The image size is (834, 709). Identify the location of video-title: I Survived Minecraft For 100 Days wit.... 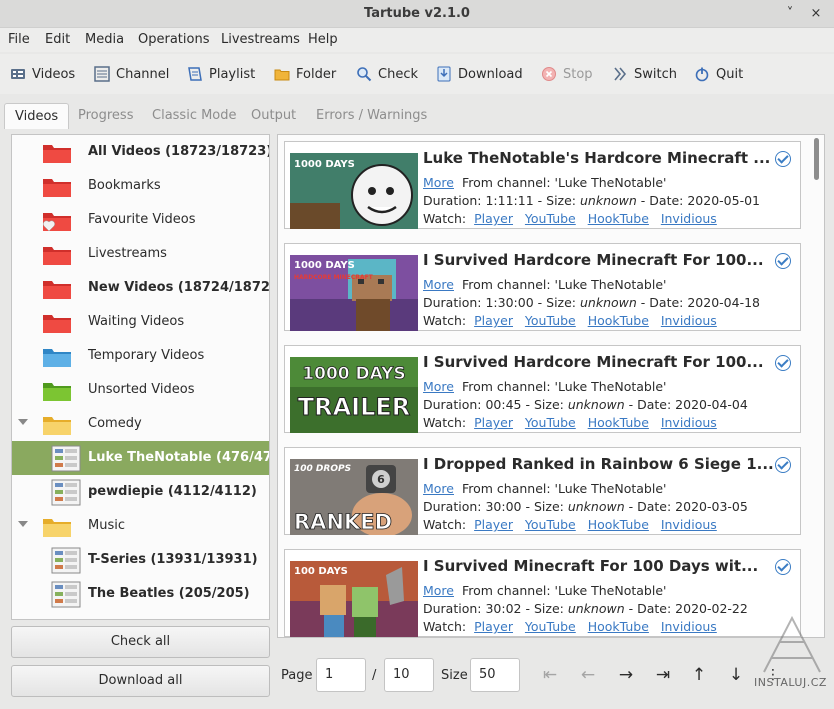
(590, 566).